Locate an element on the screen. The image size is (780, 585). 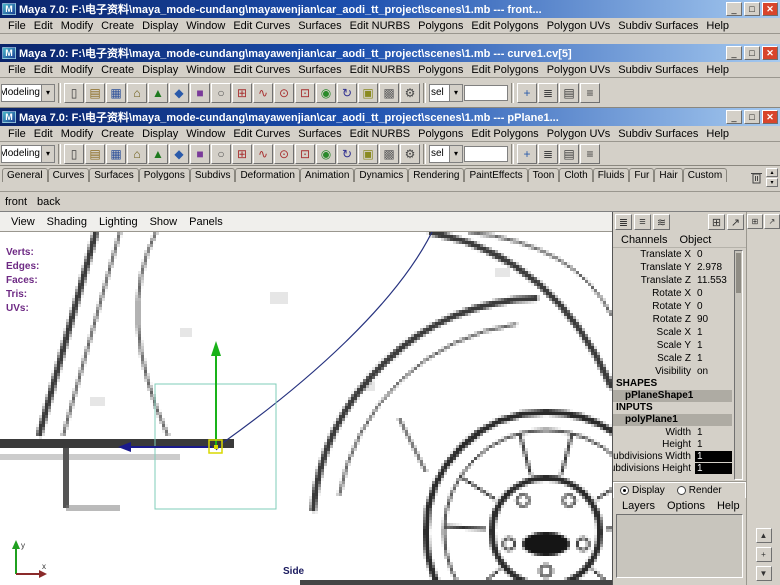
maximize-button: □ is located at coordinates (752, 53).